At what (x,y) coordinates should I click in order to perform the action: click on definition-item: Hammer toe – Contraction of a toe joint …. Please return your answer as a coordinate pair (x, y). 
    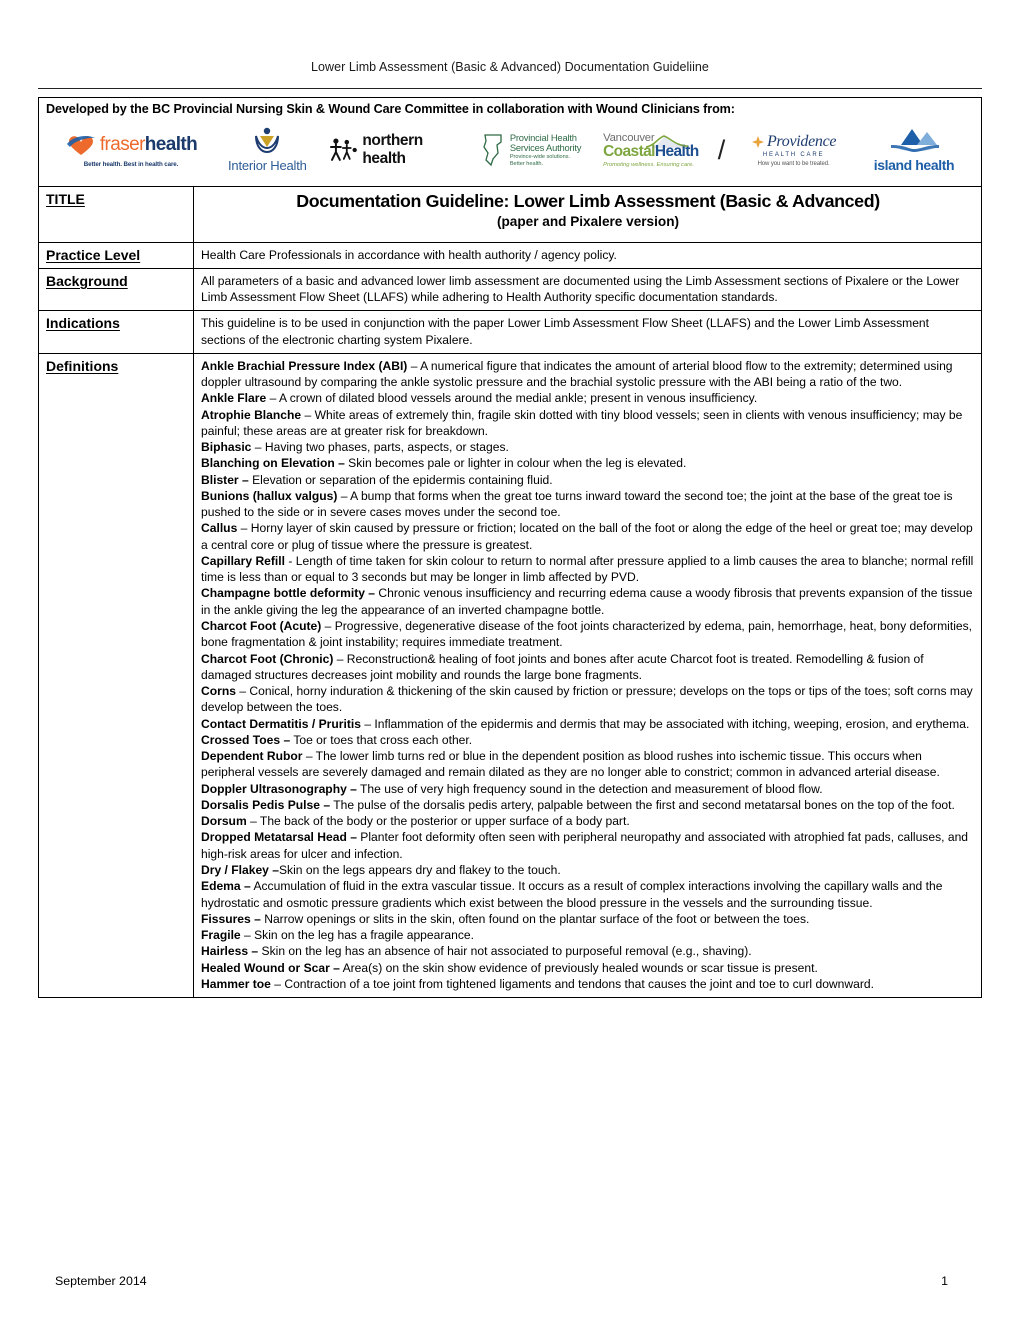
    Looking at the image, I should click on (588, 984).